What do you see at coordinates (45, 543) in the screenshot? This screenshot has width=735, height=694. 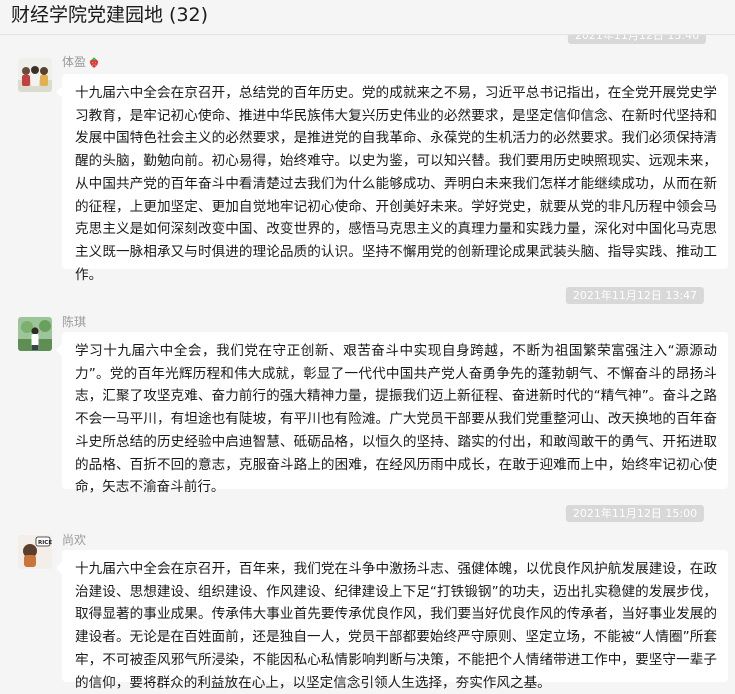 I see `svg-text: RICE` at bounding box center [45, 543].